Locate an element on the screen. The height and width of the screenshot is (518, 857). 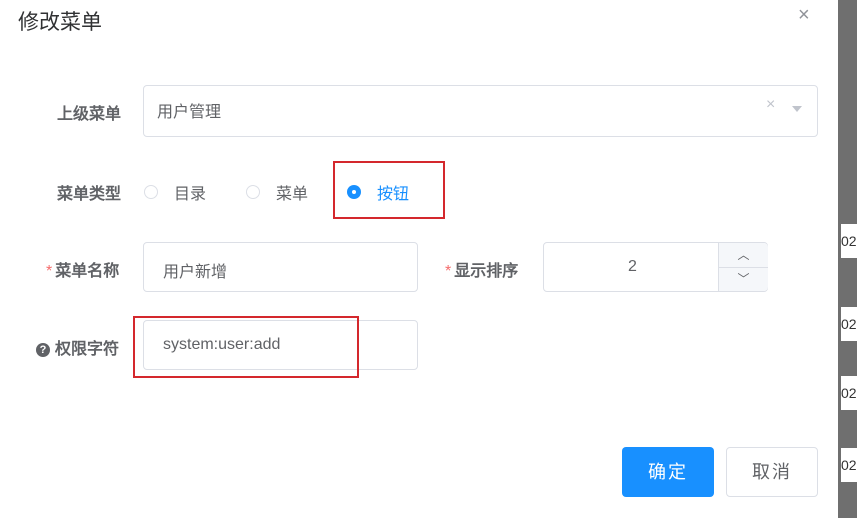
parent-menu-label: 上级菜单 is located at coordinates (89, 114).